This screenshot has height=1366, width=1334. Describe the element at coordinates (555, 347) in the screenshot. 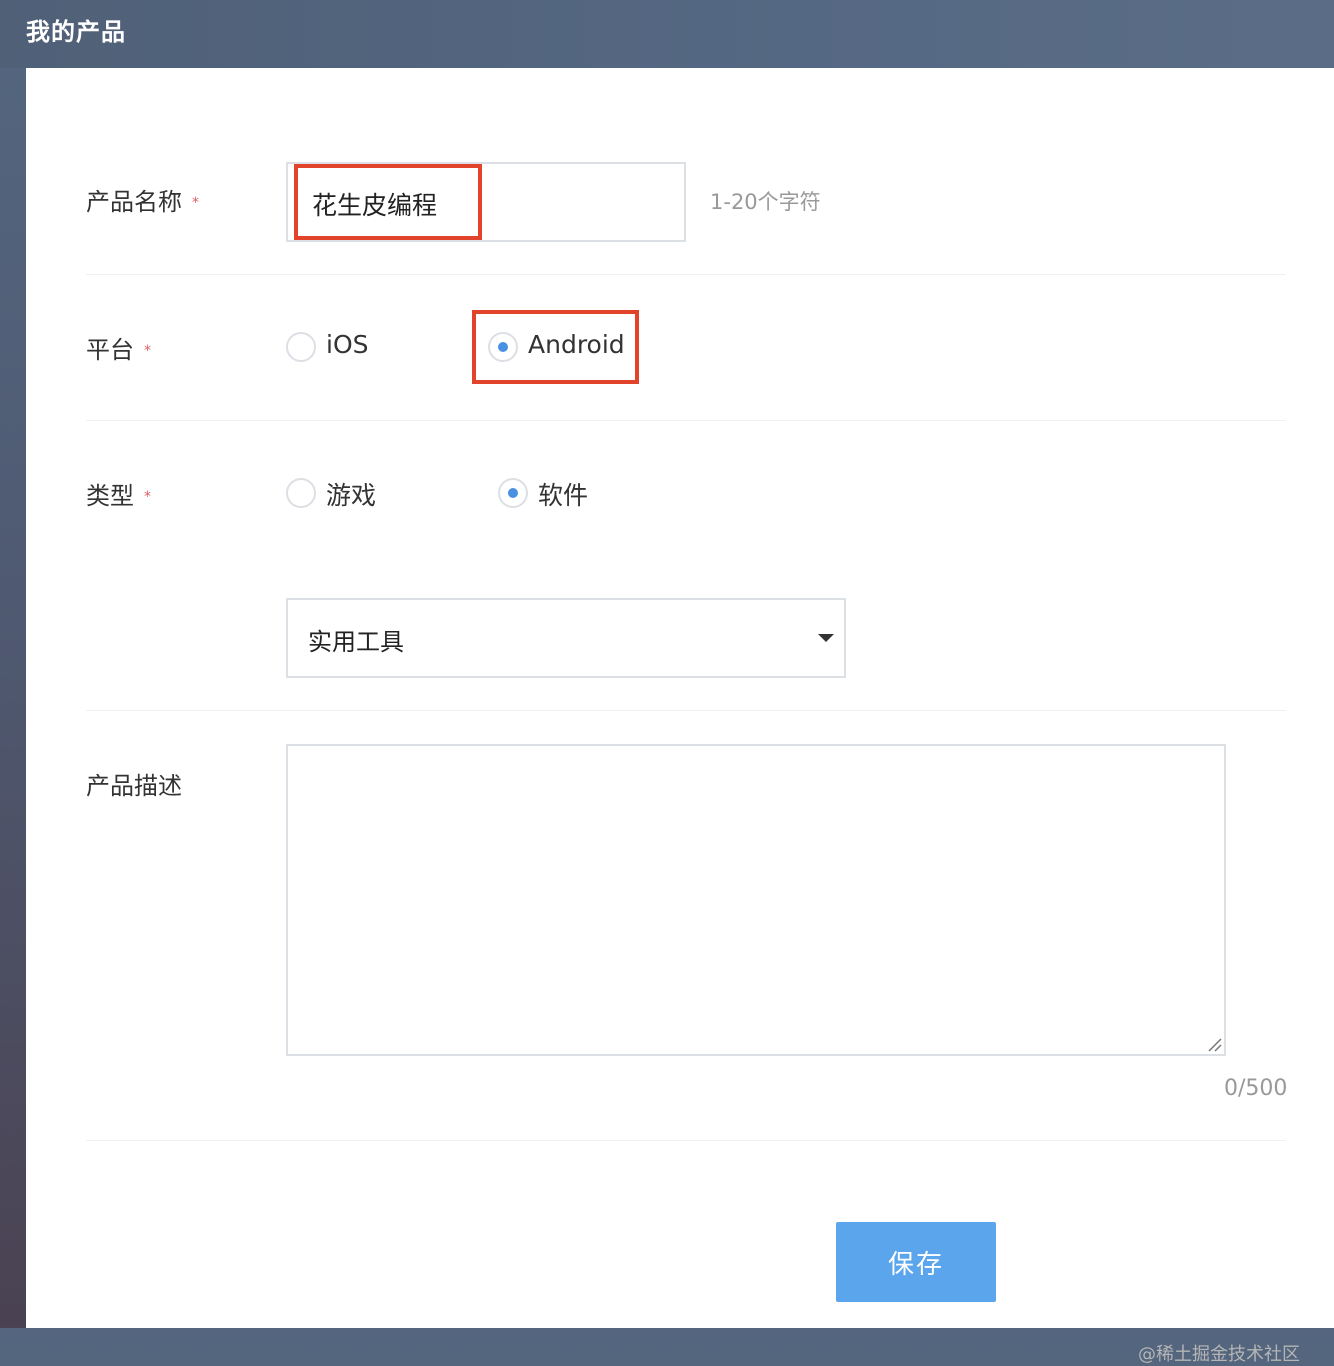

I see `highlight-box-platform` at that location.